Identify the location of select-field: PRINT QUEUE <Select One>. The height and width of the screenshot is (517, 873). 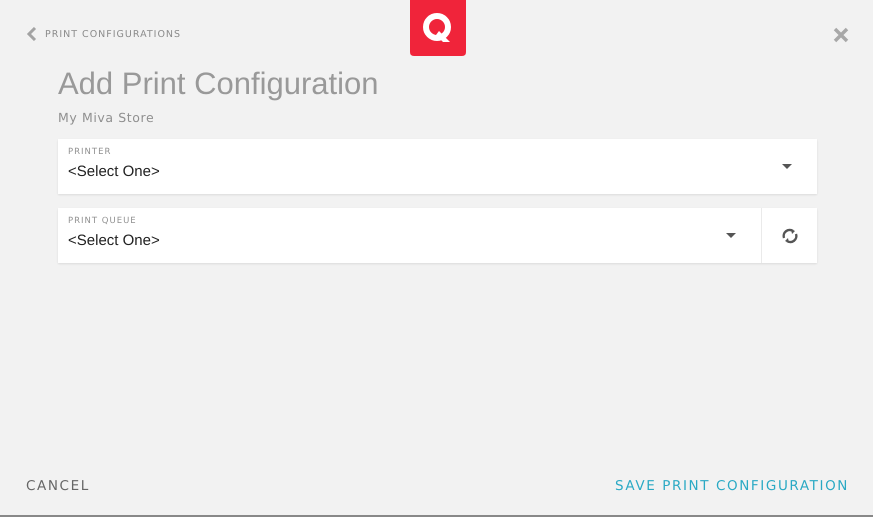
(437, 235).